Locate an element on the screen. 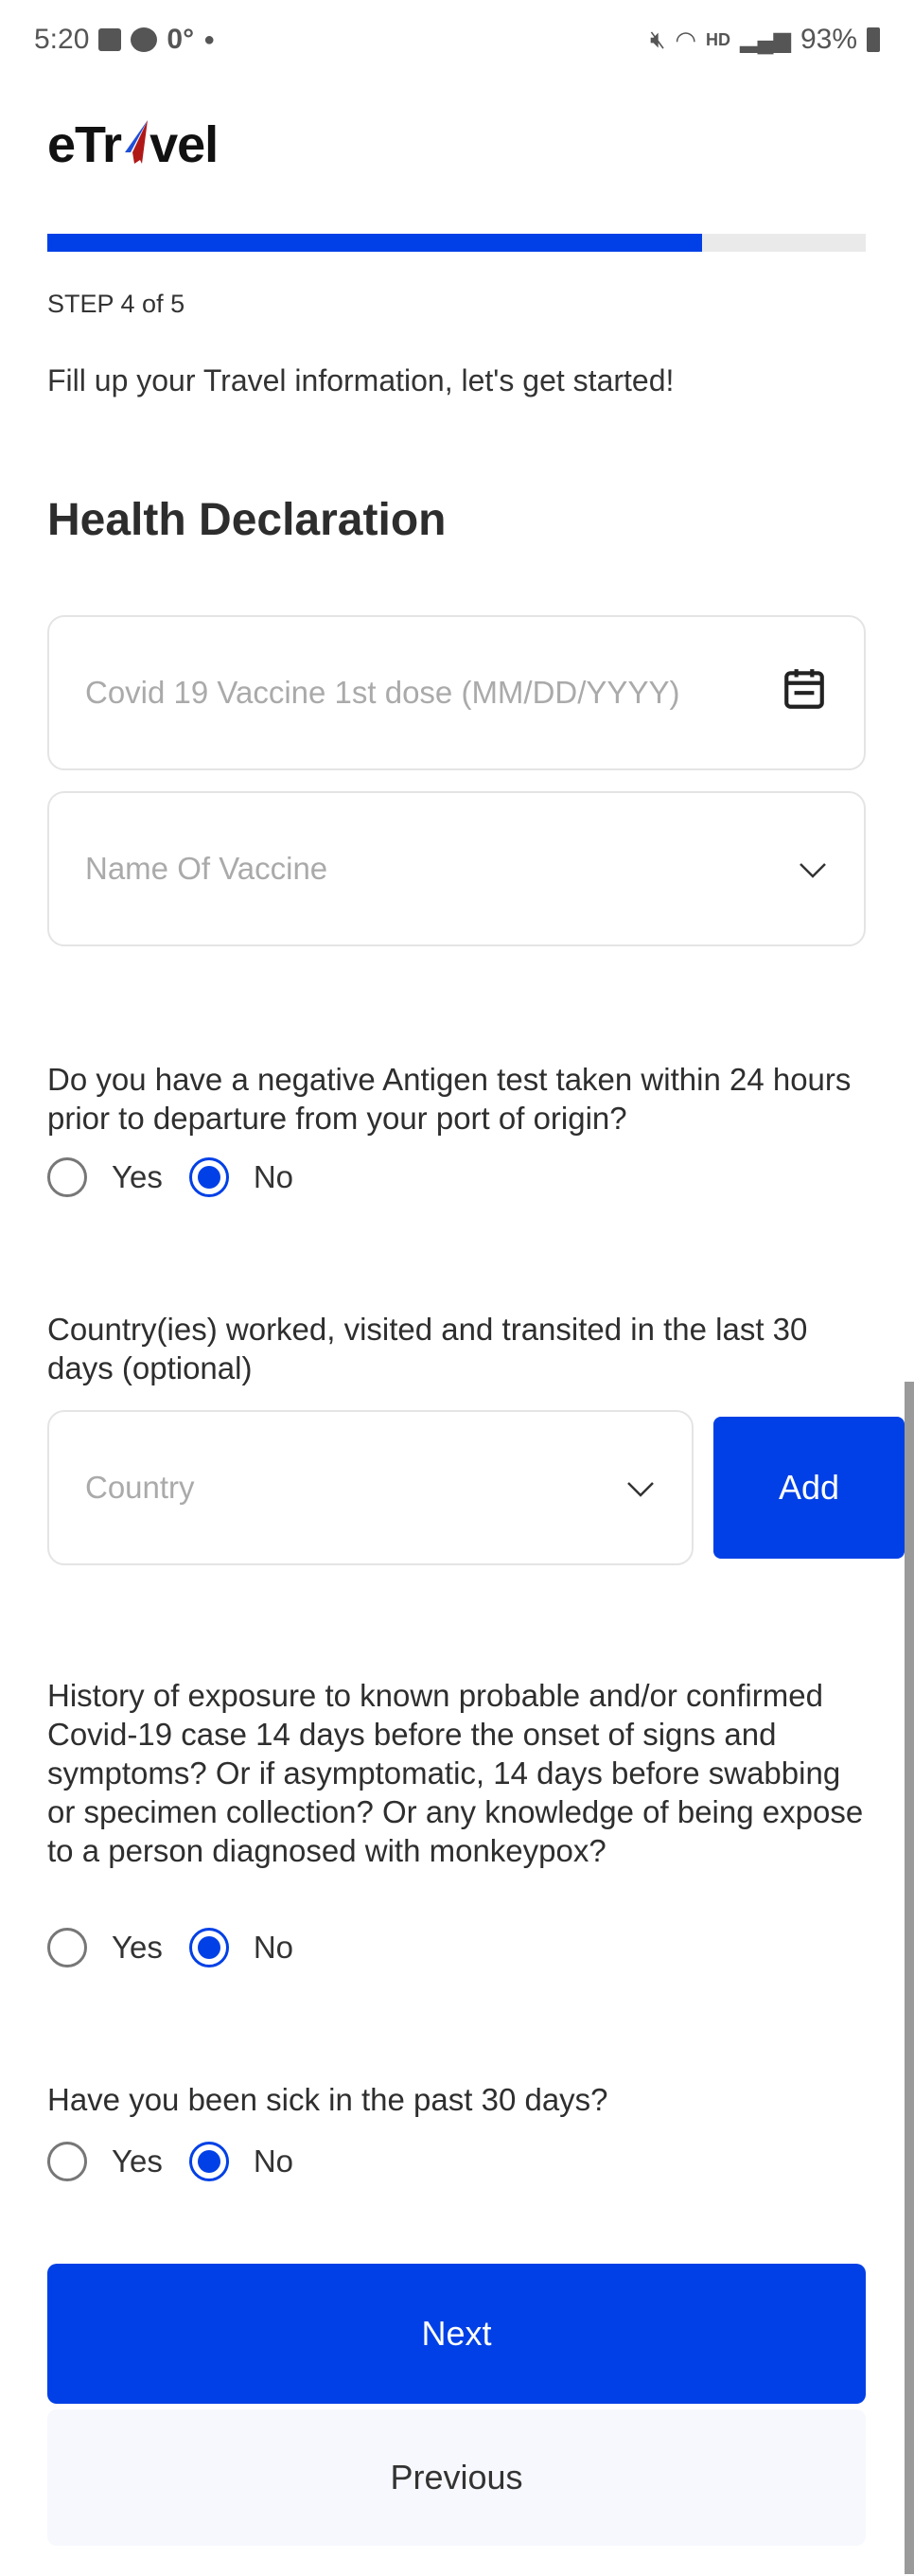 The height and width of the screenshot is (2576, 914). sick-yes-radio is located at coordinates (67, 2161).